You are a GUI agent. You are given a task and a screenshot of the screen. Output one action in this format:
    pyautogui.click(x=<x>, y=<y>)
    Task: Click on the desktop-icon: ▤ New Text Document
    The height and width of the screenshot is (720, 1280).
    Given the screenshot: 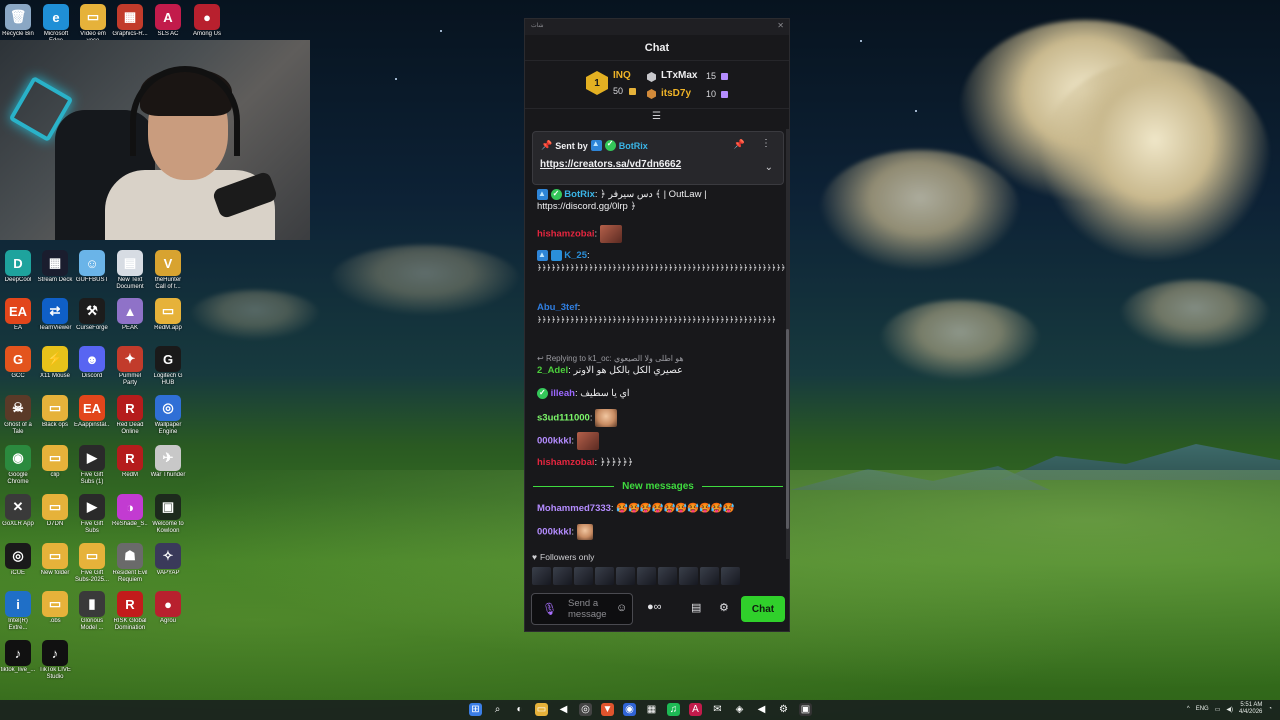 What is the action you would take?
    pyautogui.click(x=130, y=270)
    